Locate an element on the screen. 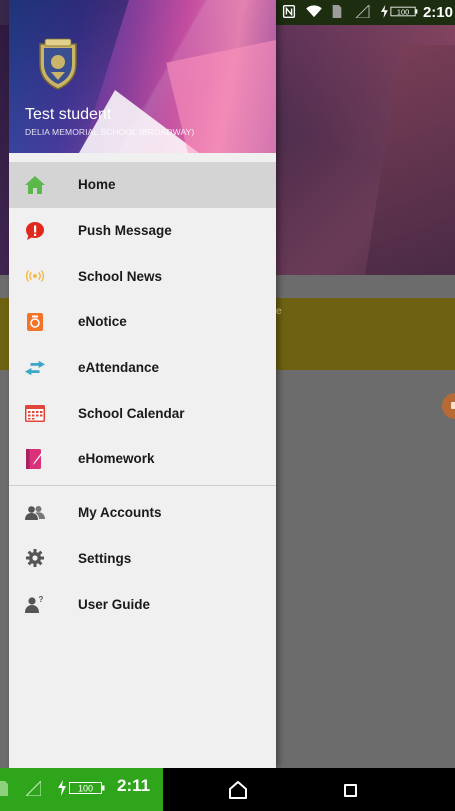 This screenshot has height=811, width=455. navigation-bar: 100 2:11 is located at coordinates (227, 789).